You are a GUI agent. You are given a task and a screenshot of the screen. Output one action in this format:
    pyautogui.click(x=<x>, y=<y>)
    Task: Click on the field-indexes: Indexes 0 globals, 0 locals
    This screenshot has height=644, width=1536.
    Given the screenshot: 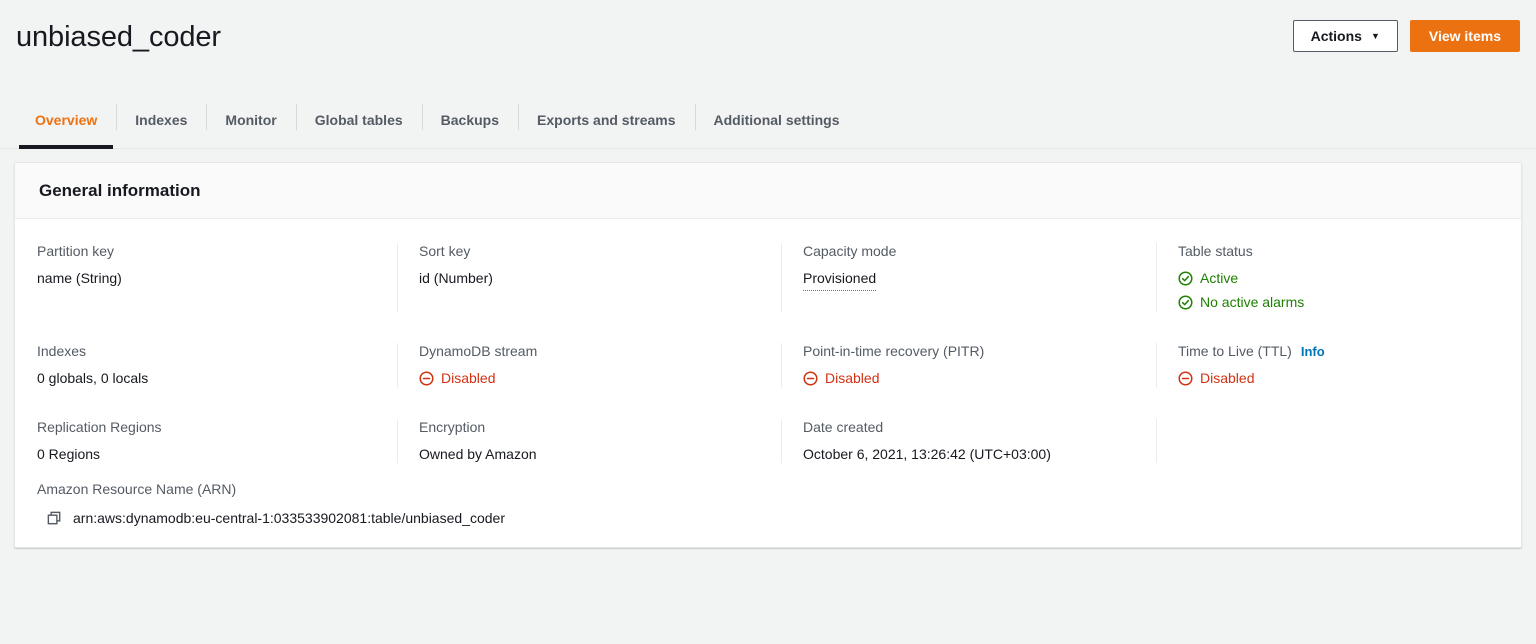 What is the action you would take?
    pyautogui.click(x=206, y=365)
    